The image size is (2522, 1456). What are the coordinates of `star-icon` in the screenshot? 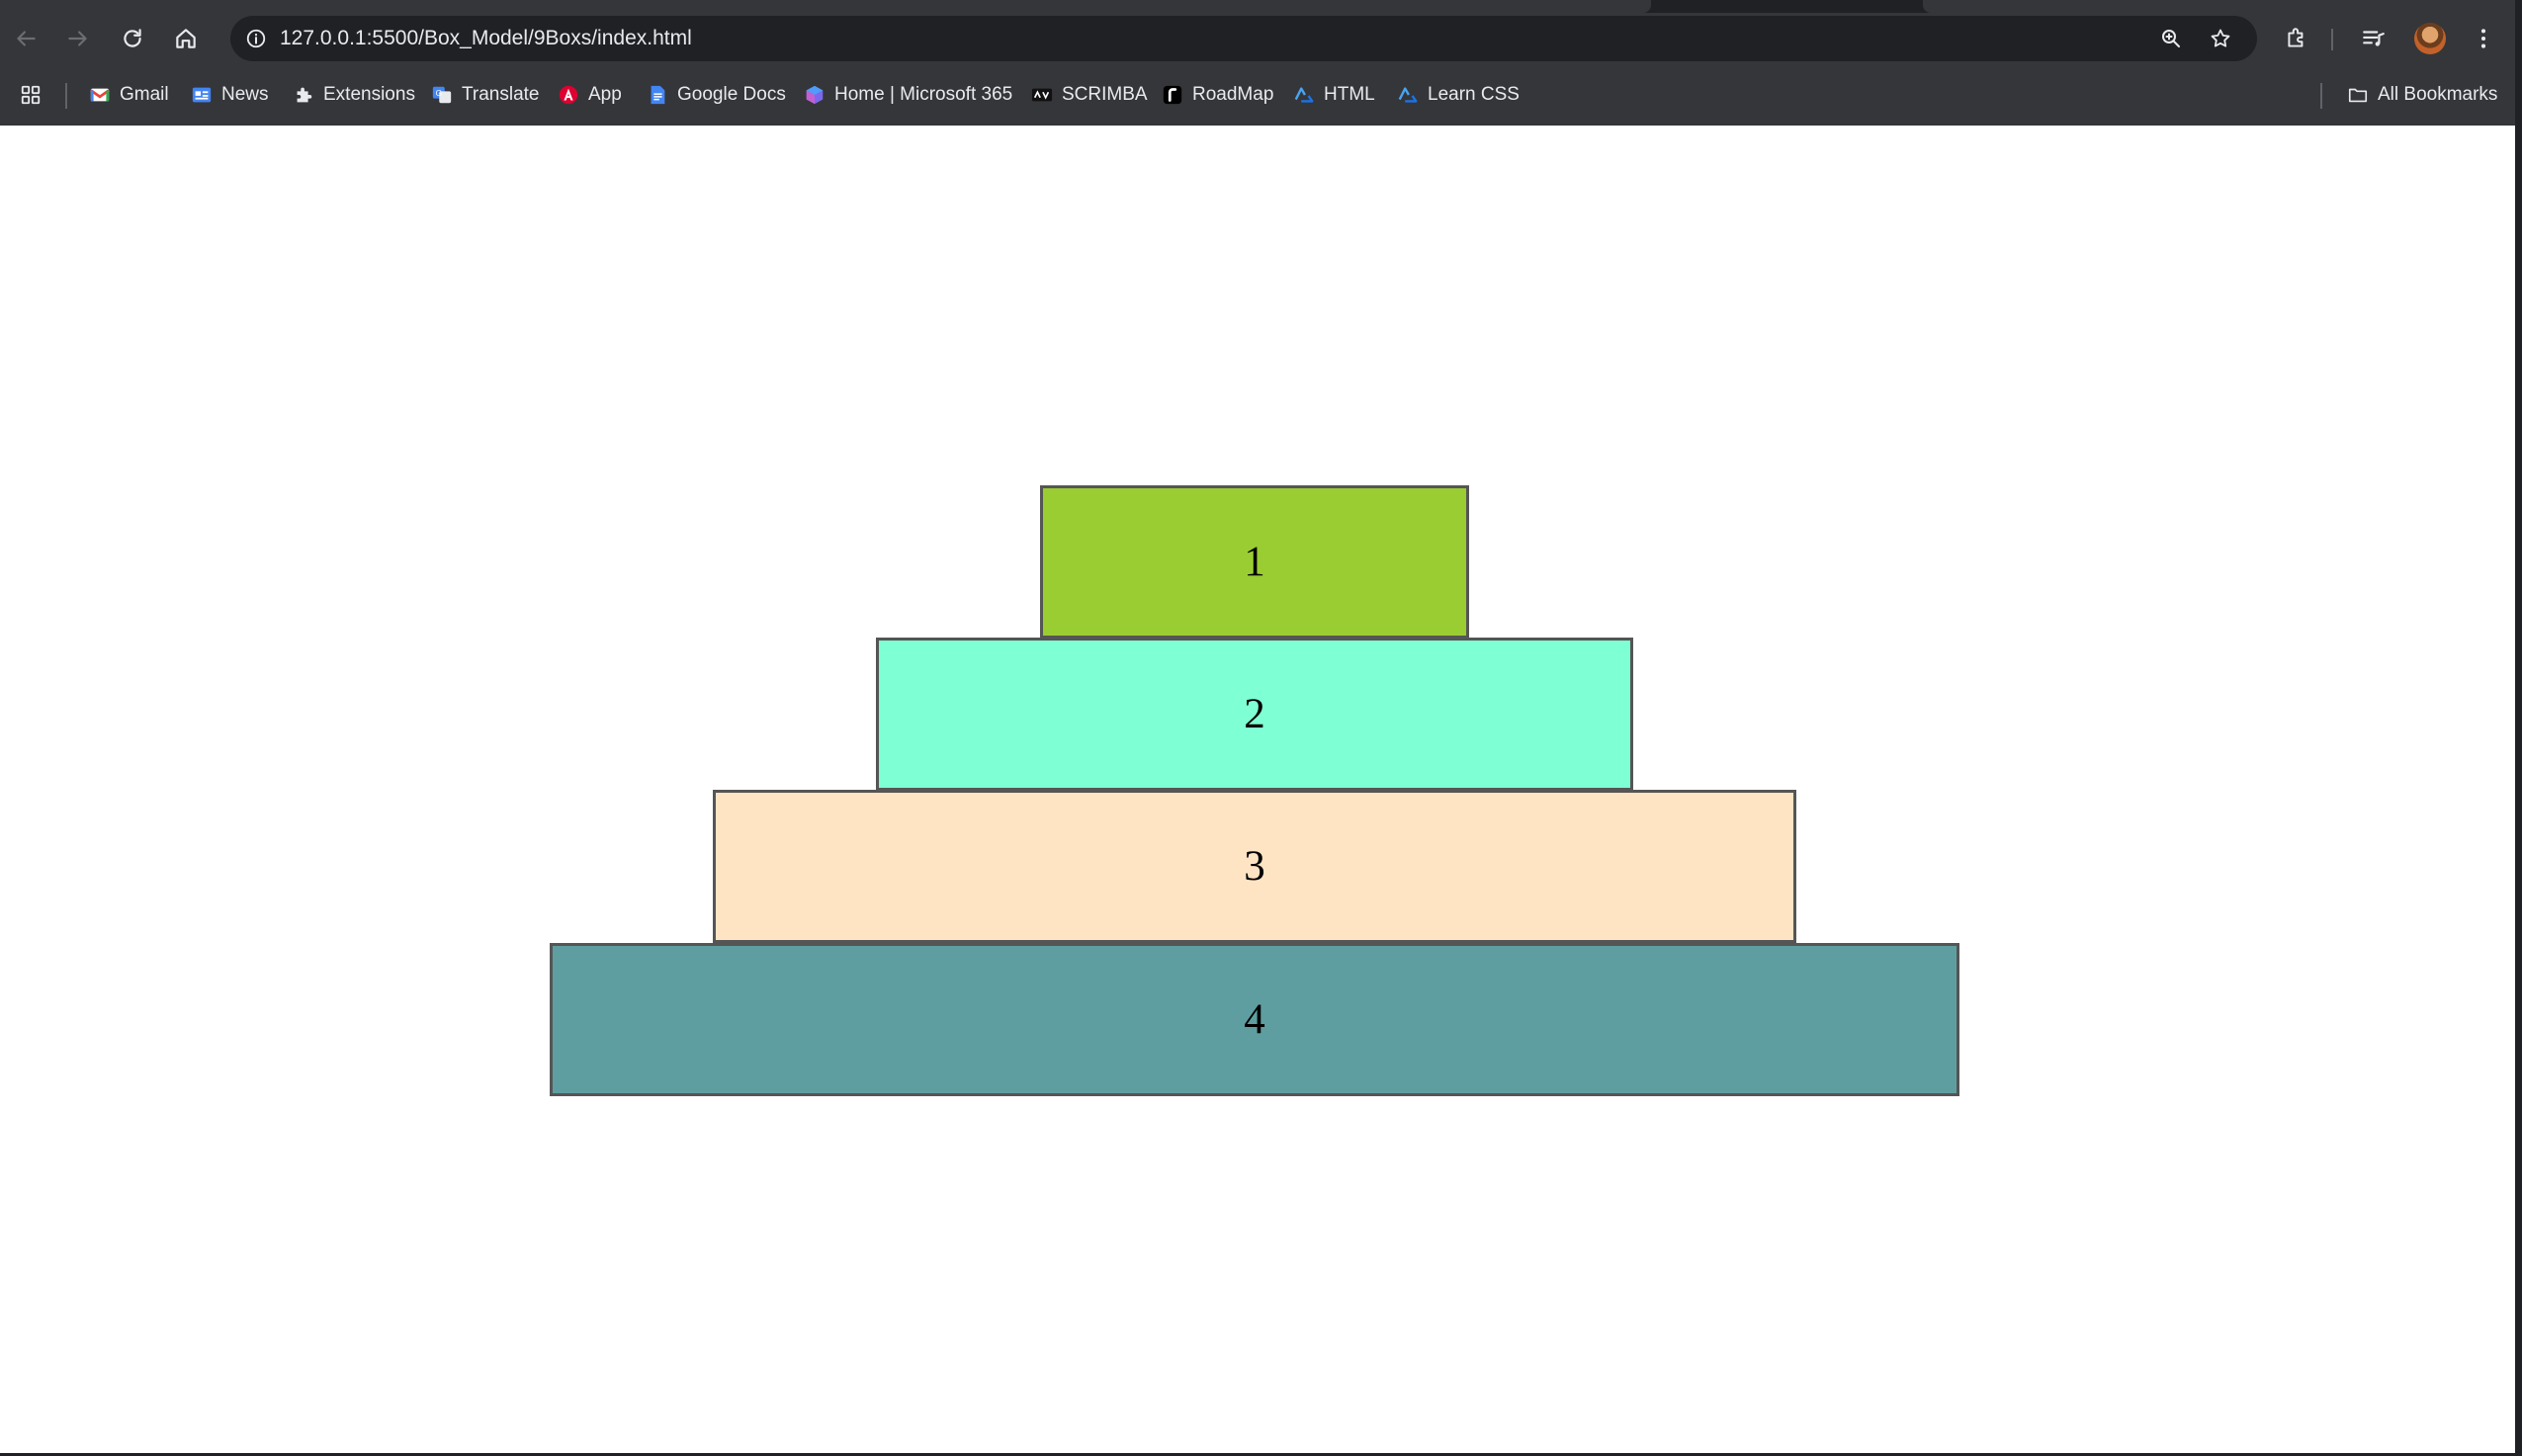 It's located at (2220, 38).